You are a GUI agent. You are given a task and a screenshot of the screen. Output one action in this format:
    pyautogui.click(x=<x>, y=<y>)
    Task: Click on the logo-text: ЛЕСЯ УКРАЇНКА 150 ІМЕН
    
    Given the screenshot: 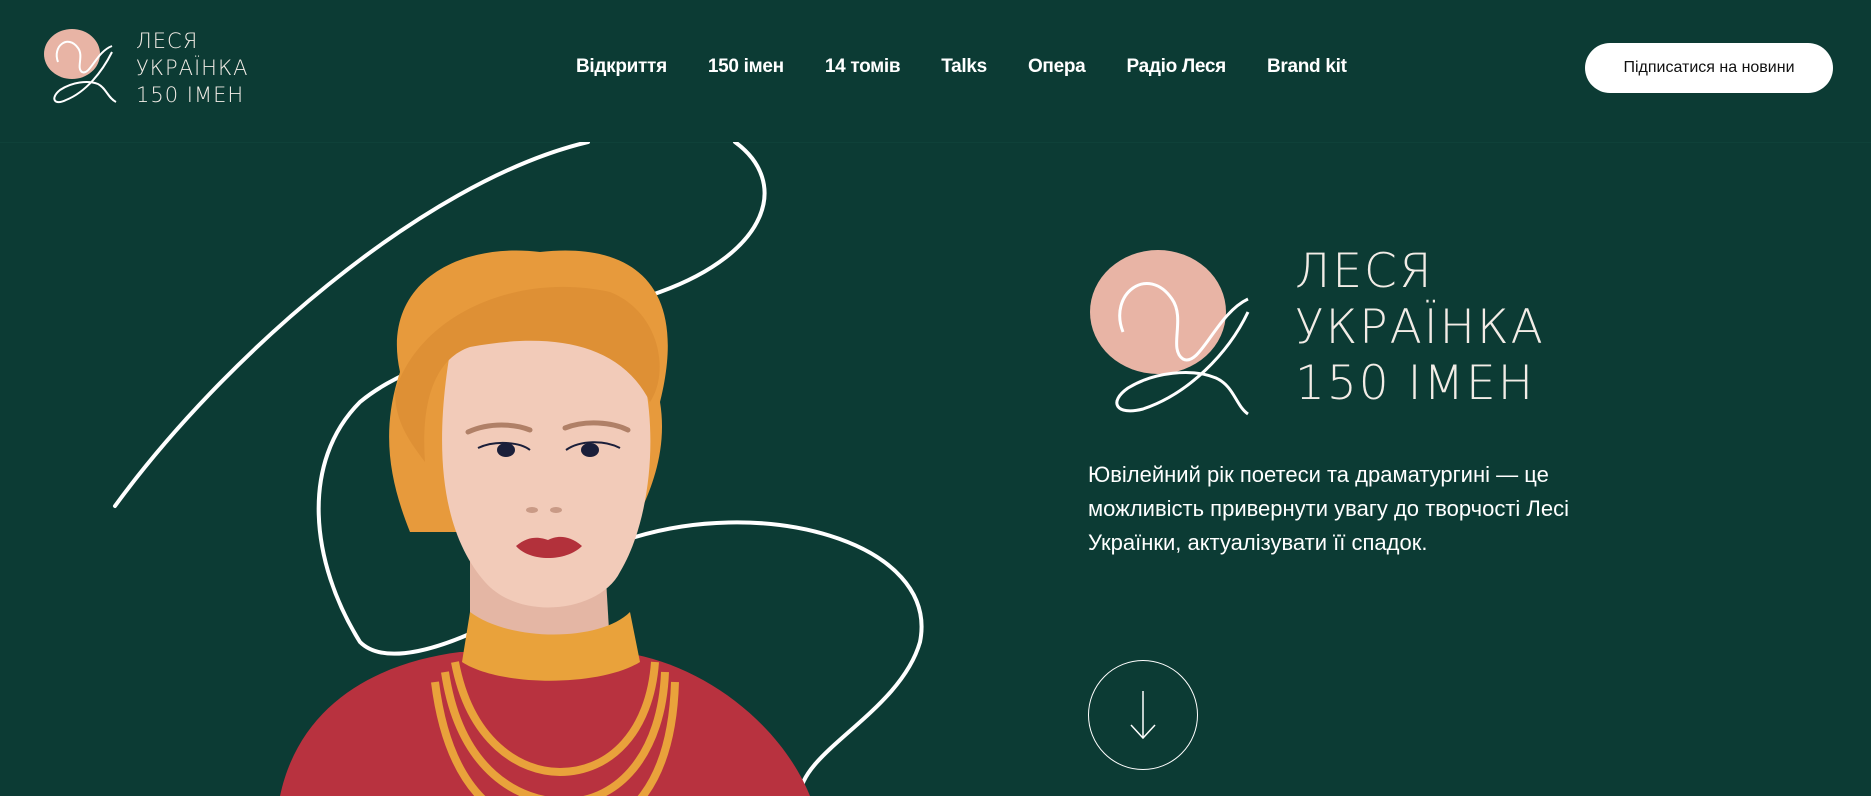 What is the action you would take?
    pyautogui.click(x=192, y=68)
    